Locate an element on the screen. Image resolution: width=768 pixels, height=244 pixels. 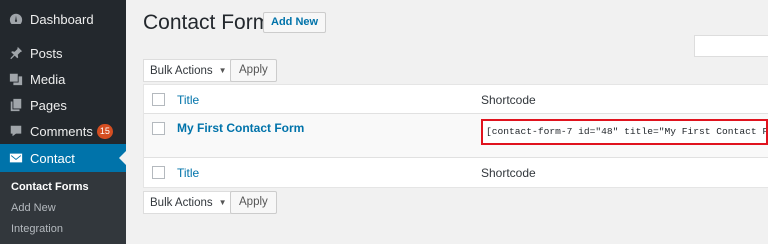
mail-icon is located at coordinates (16, 158).